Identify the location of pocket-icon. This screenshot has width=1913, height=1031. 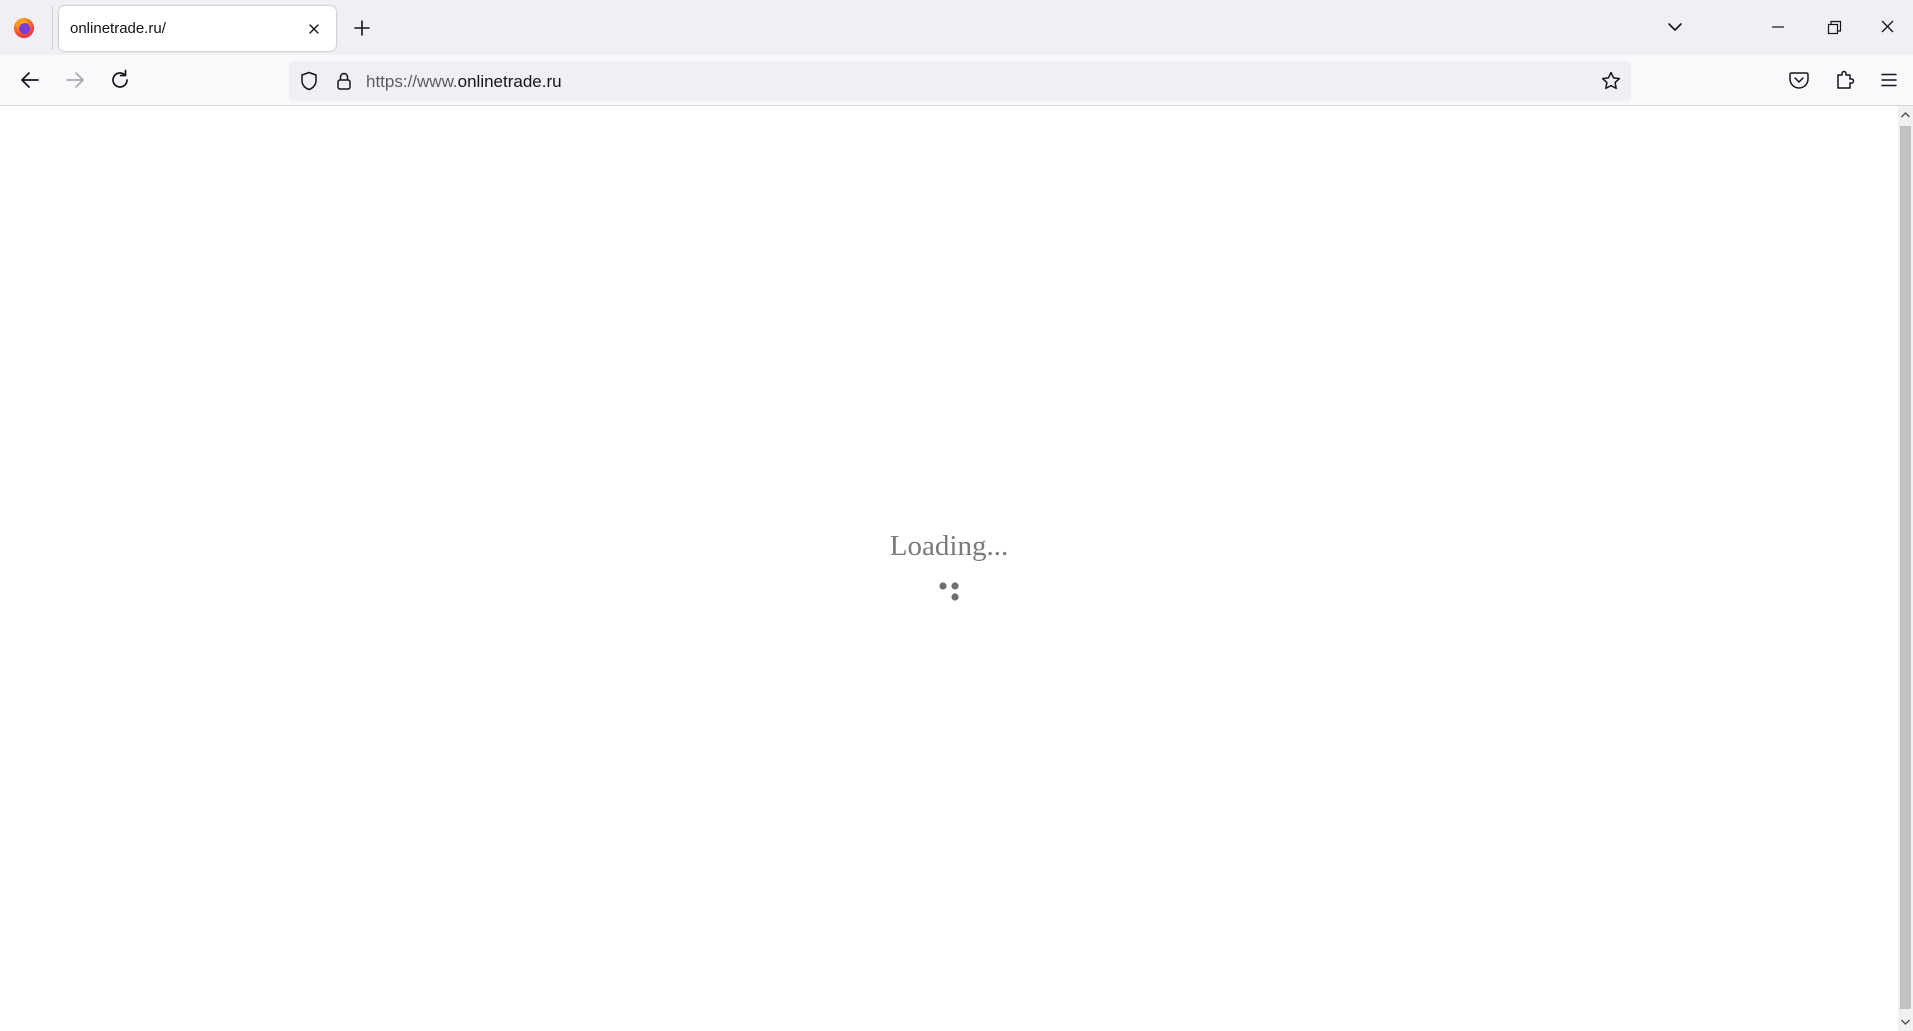
(1799, 80).